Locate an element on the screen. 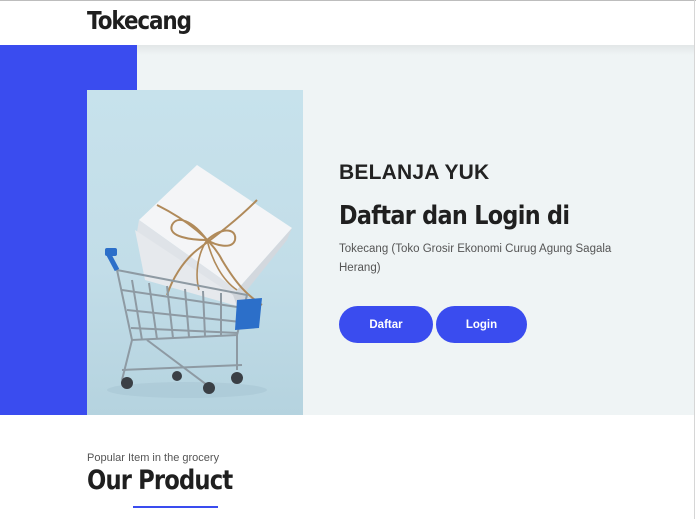 This screenshot has width=696, height=519. shopping-cart-gift-icon is located at coordinates (198, 281).